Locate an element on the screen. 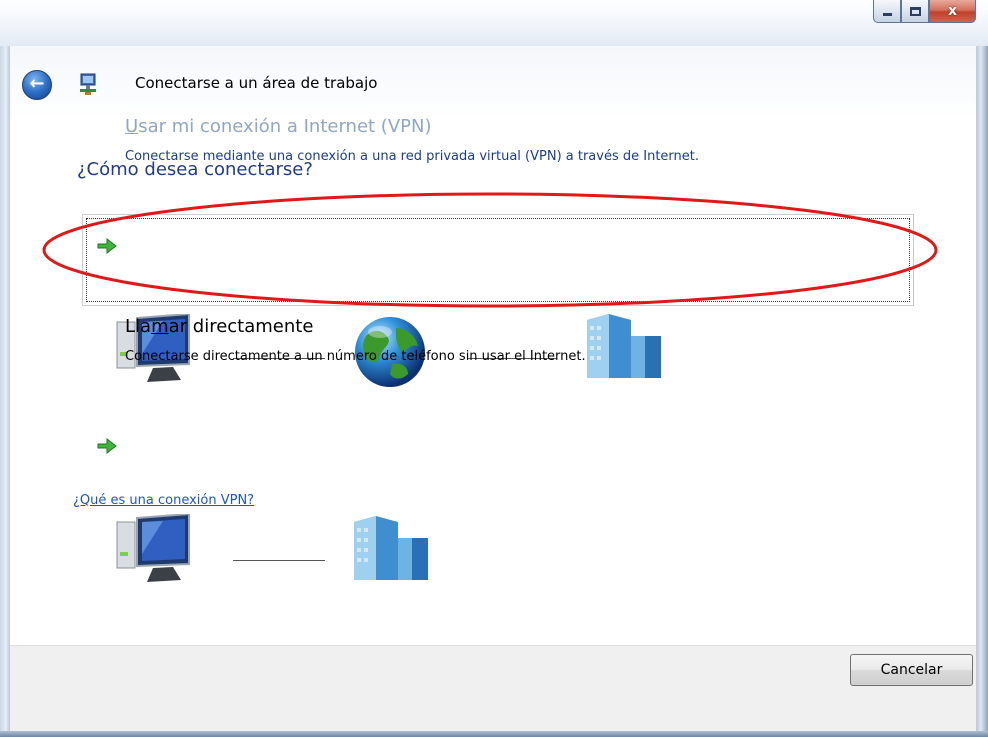 This screenshot has height=737, width=988. wizard-footer: Cancelar is located at coordinates (493, 688).